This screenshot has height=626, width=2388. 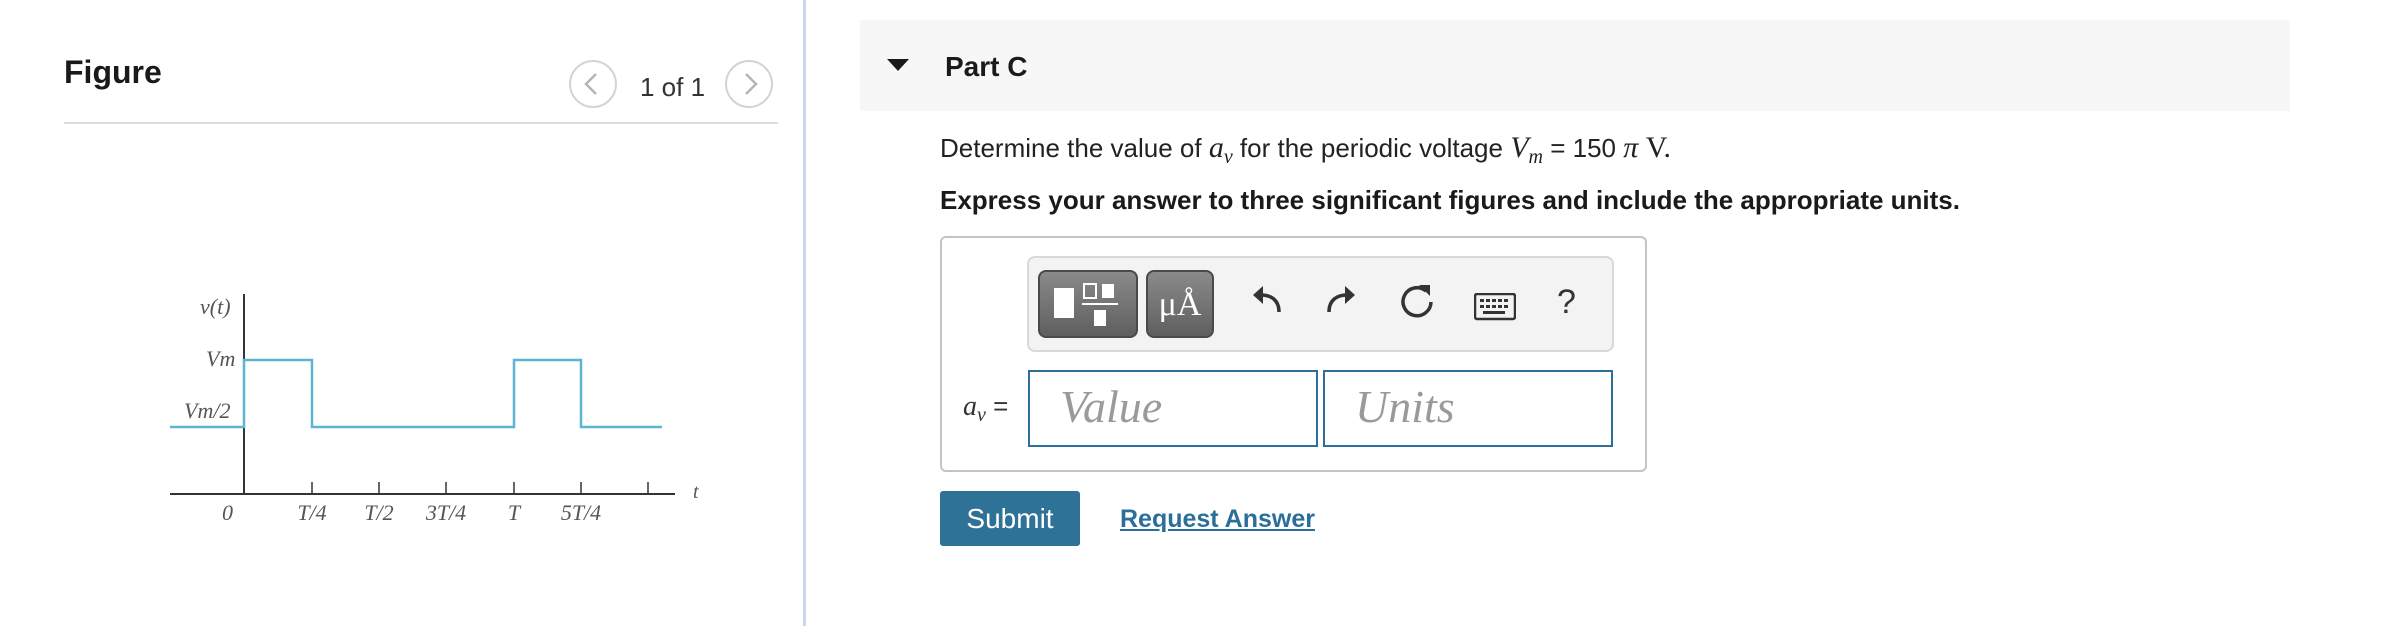 I want to click on figure-divider, so click(x=421, y=123).